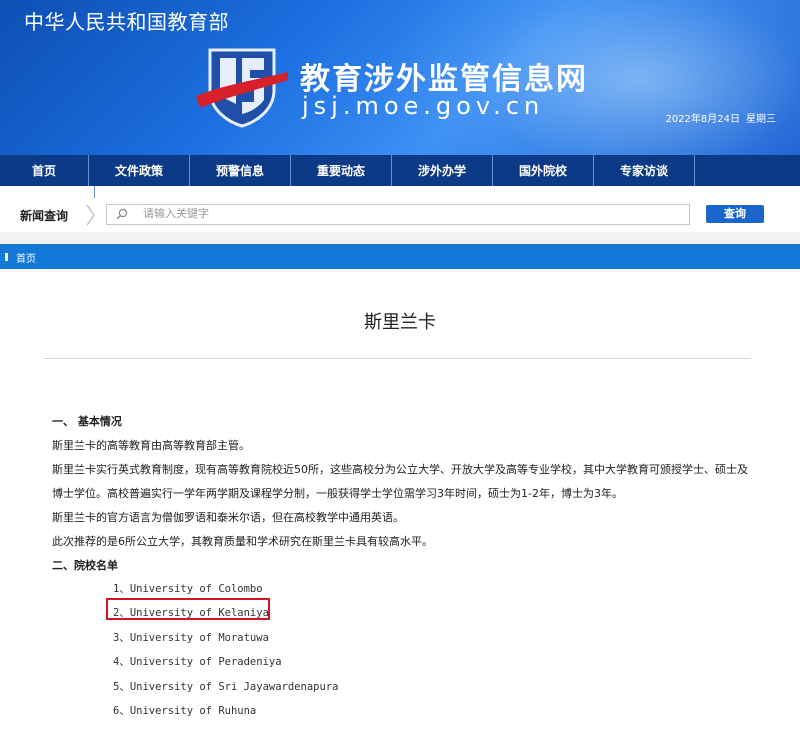  Describe the element at coordinates (26, 257) in the screenshot. I see `breadcrumb-home: 首页` at that location.